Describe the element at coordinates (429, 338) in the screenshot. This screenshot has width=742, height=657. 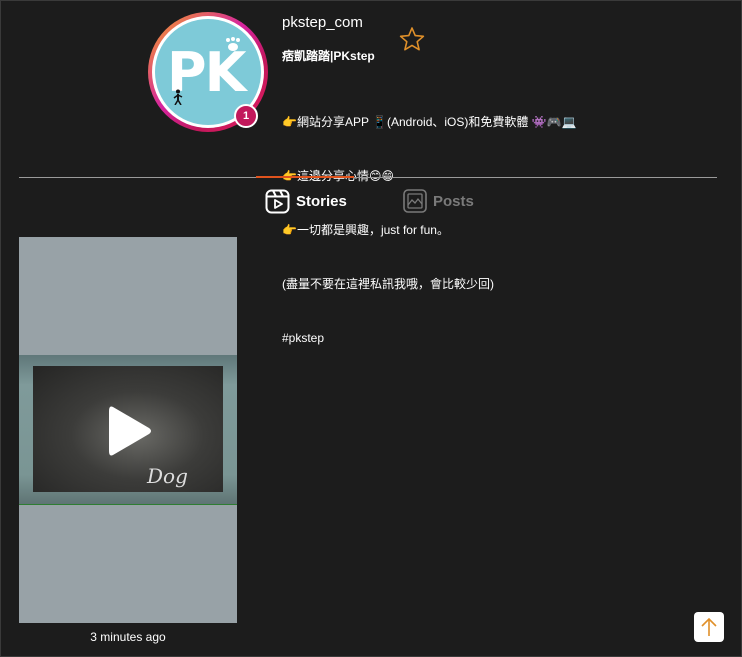
I see `bio-hashtag: #pkstep` at that location.